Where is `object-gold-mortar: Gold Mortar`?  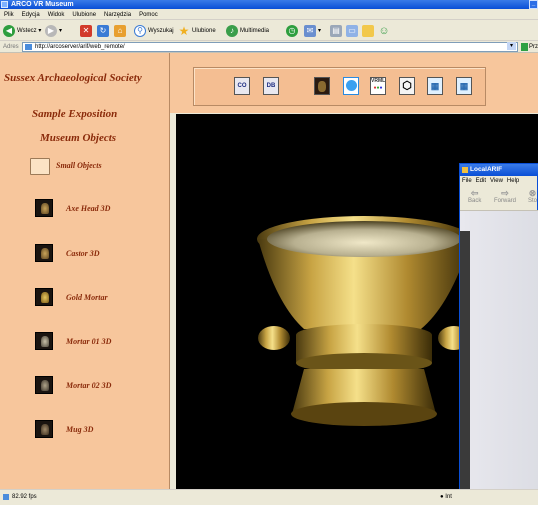
object-gold-mortar: Gold Mortar is located at coordinates (87, 297).